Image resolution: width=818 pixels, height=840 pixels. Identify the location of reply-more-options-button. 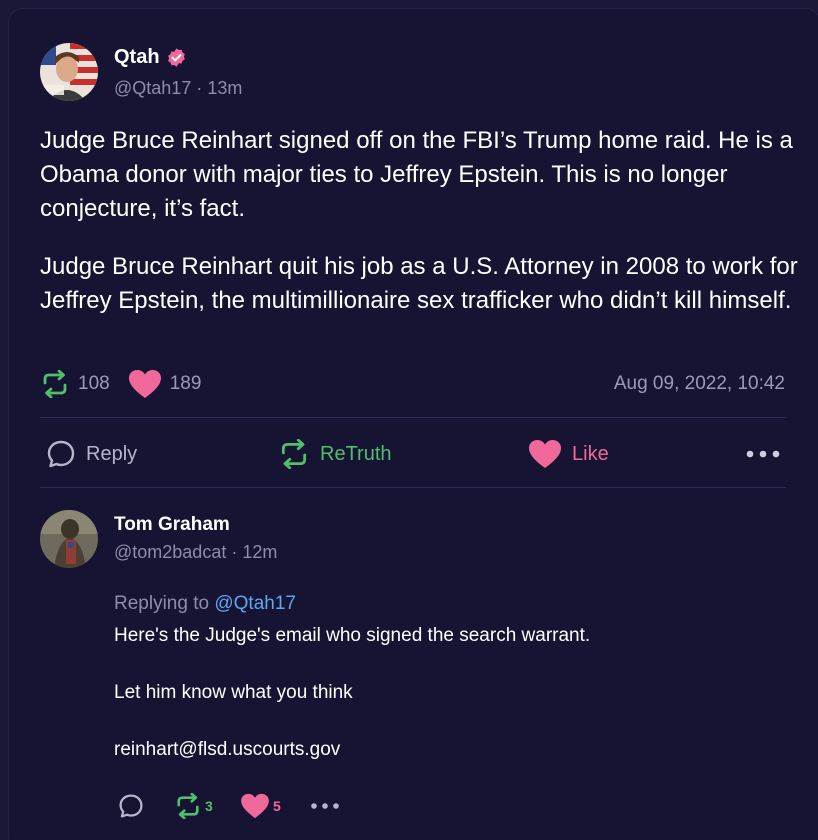
(326, 806).